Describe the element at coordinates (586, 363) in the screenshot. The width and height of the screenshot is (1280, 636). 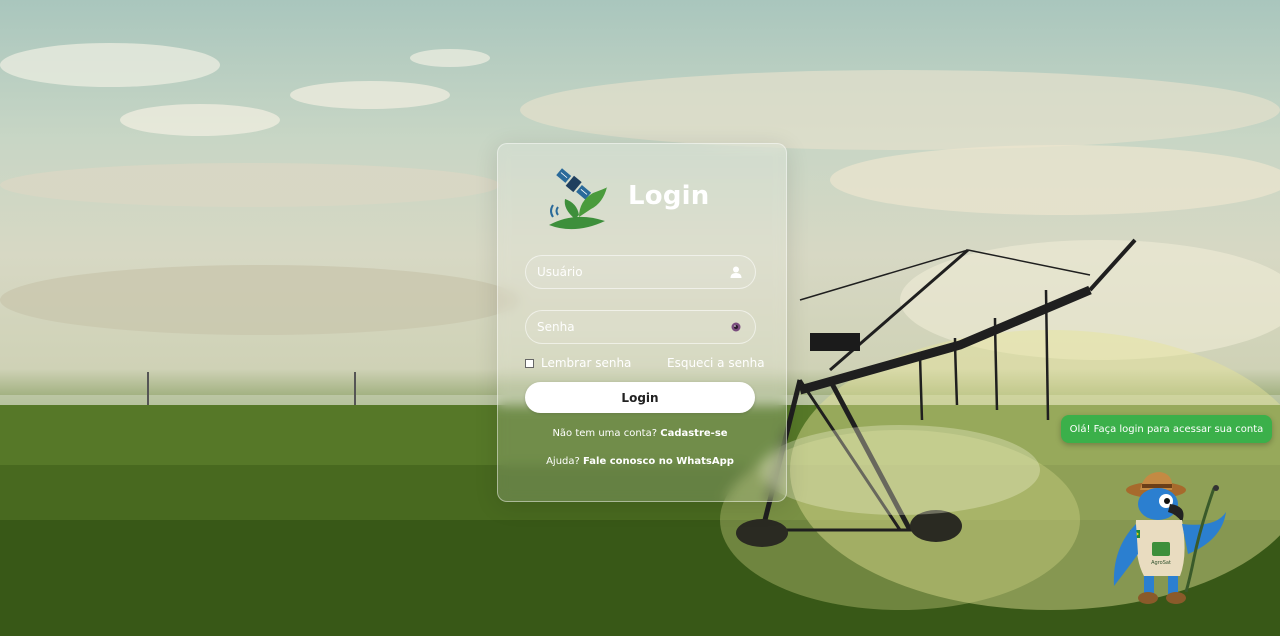
I see `remember-label: Lembrar senha` at that location.